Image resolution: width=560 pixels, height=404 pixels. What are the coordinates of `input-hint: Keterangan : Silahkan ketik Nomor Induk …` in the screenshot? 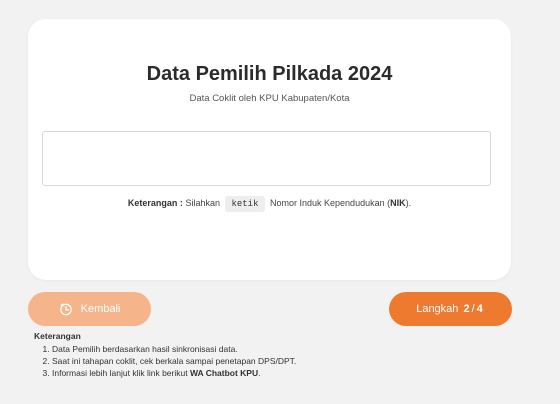 It's located at (269, 204).